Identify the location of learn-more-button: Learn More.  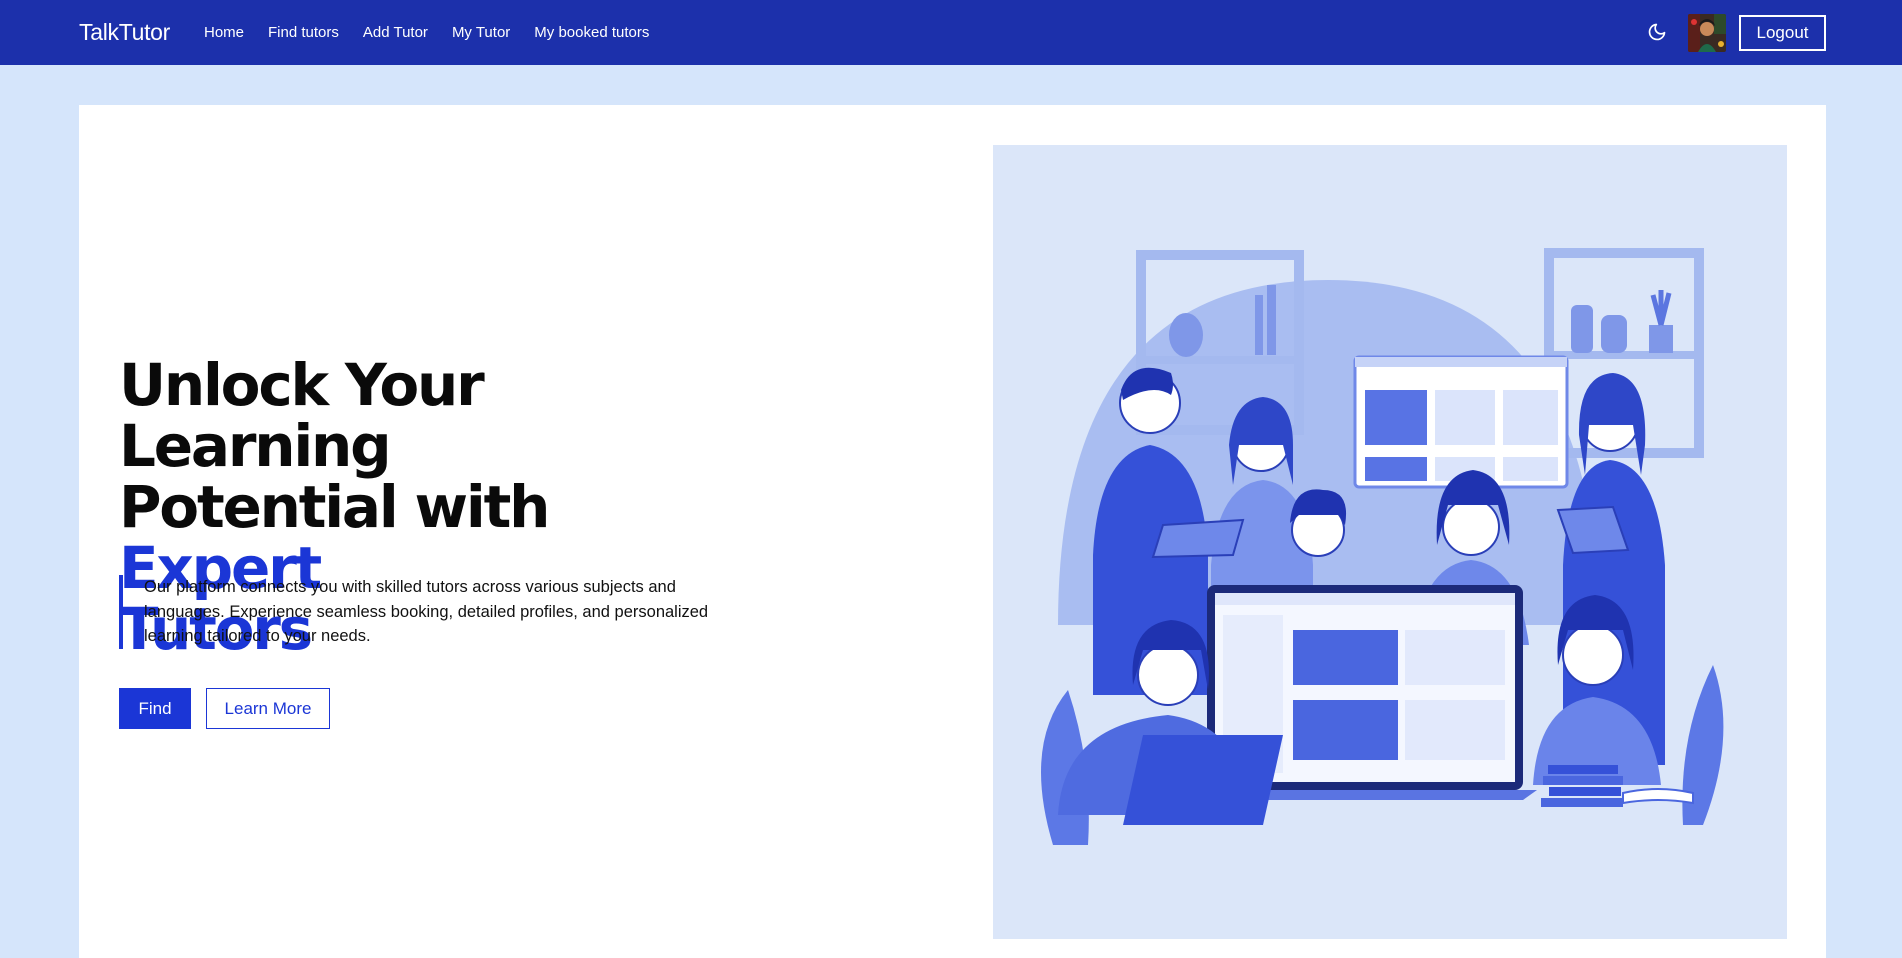
(268, 708).